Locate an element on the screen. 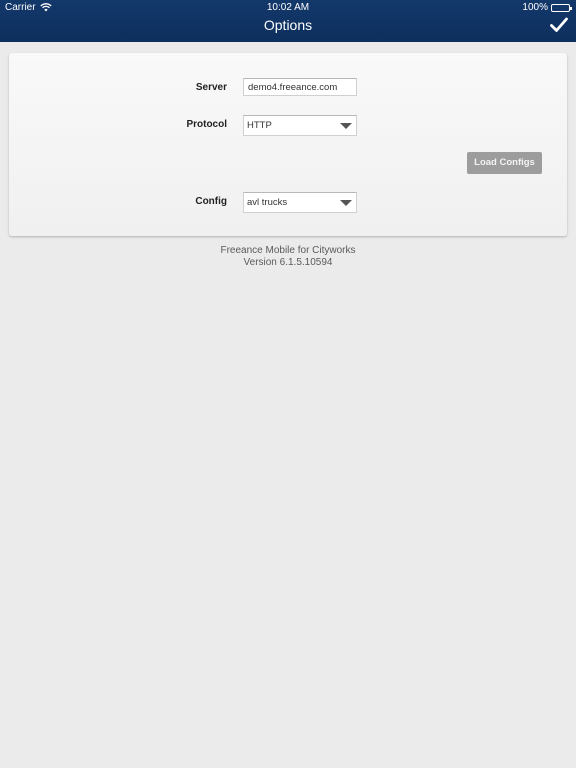 The image size is (576, 768). page-title: Options is located at coordinates (288, 25).